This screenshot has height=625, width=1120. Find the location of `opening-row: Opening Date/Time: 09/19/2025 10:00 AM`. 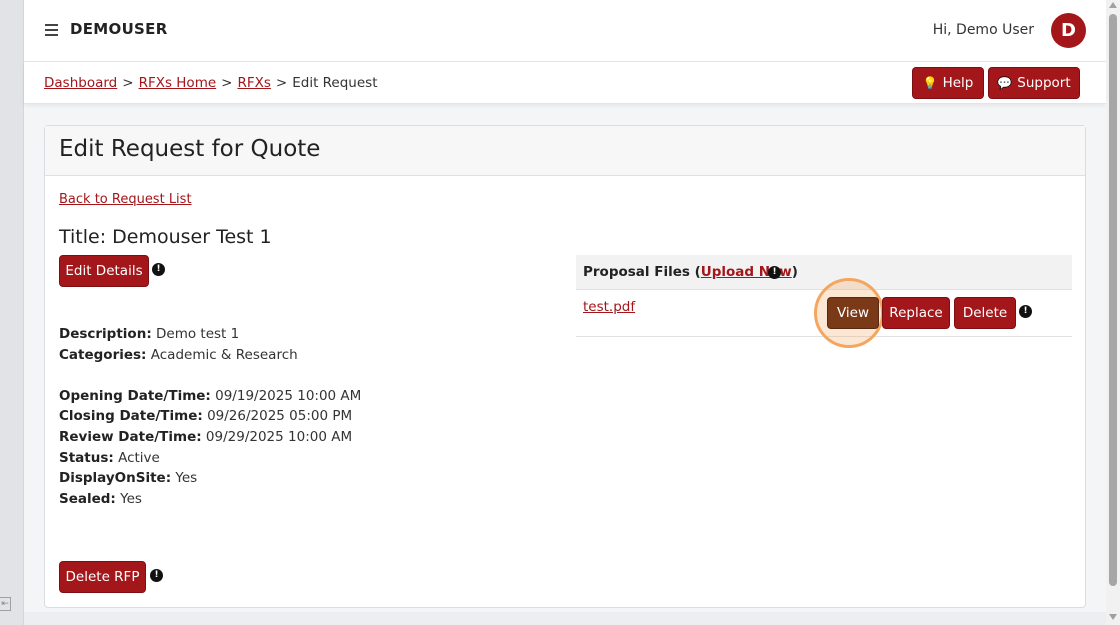

opening-row: Opening Date/Time: 09/19/2025 10:00 AM is located at coordinates (210, 395).